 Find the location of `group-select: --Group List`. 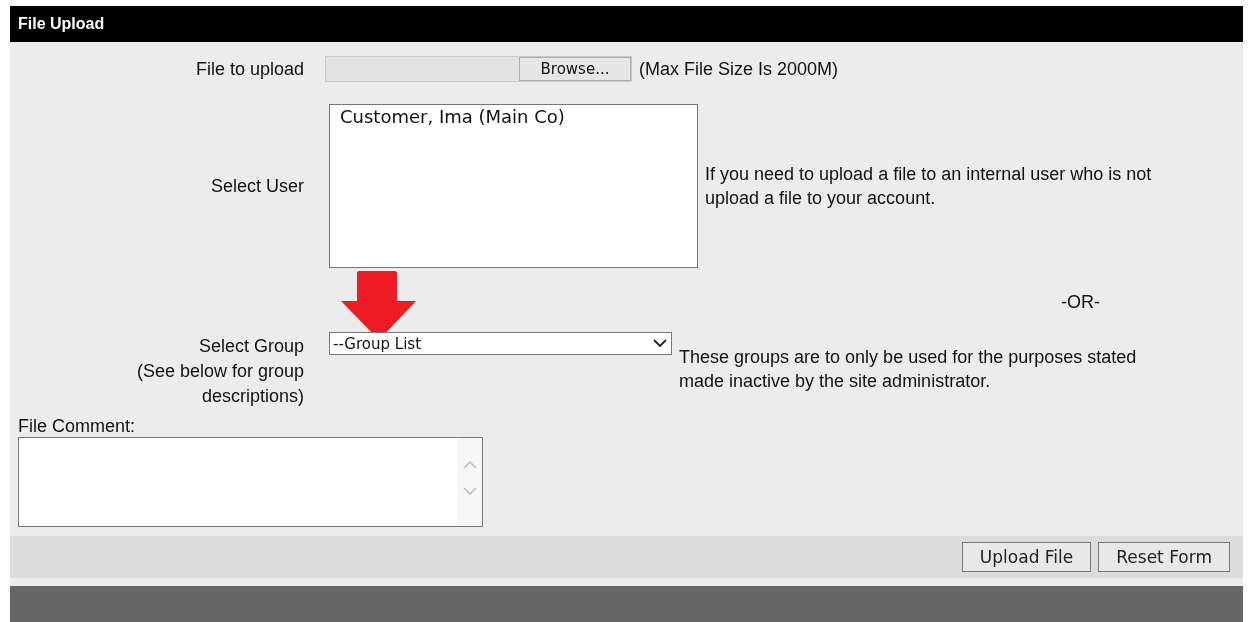

group-select: --Group List is located at coordinates (500, 343).